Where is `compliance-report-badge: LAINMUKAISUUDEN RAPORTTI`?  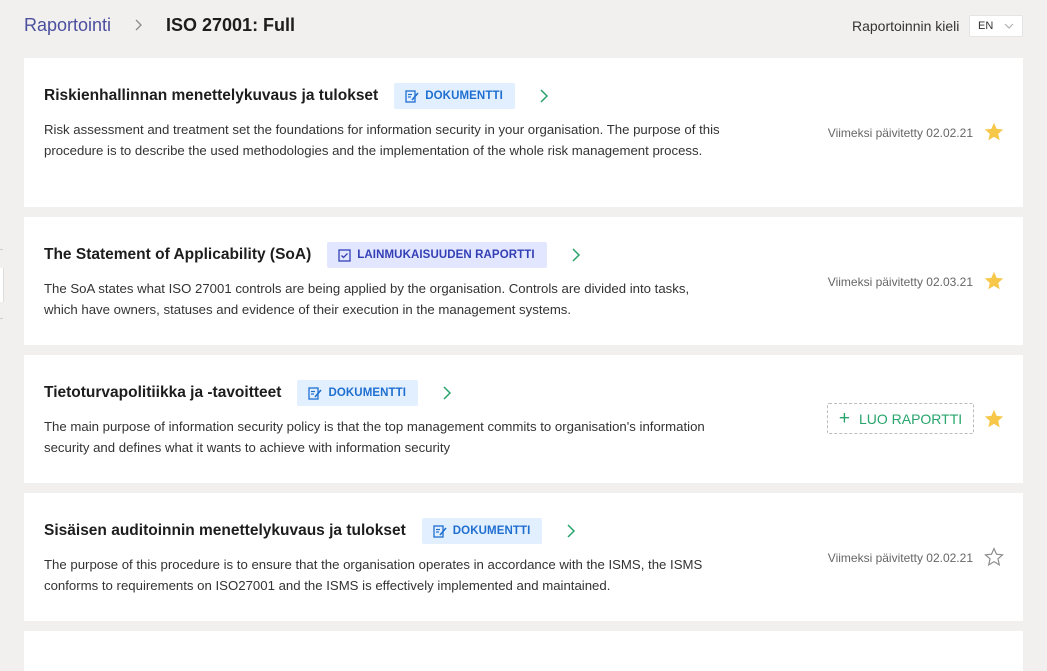 compliance-report-badge: LAINMUKAISUUDEN RAPORTTI is located at coordinates (437, 255).